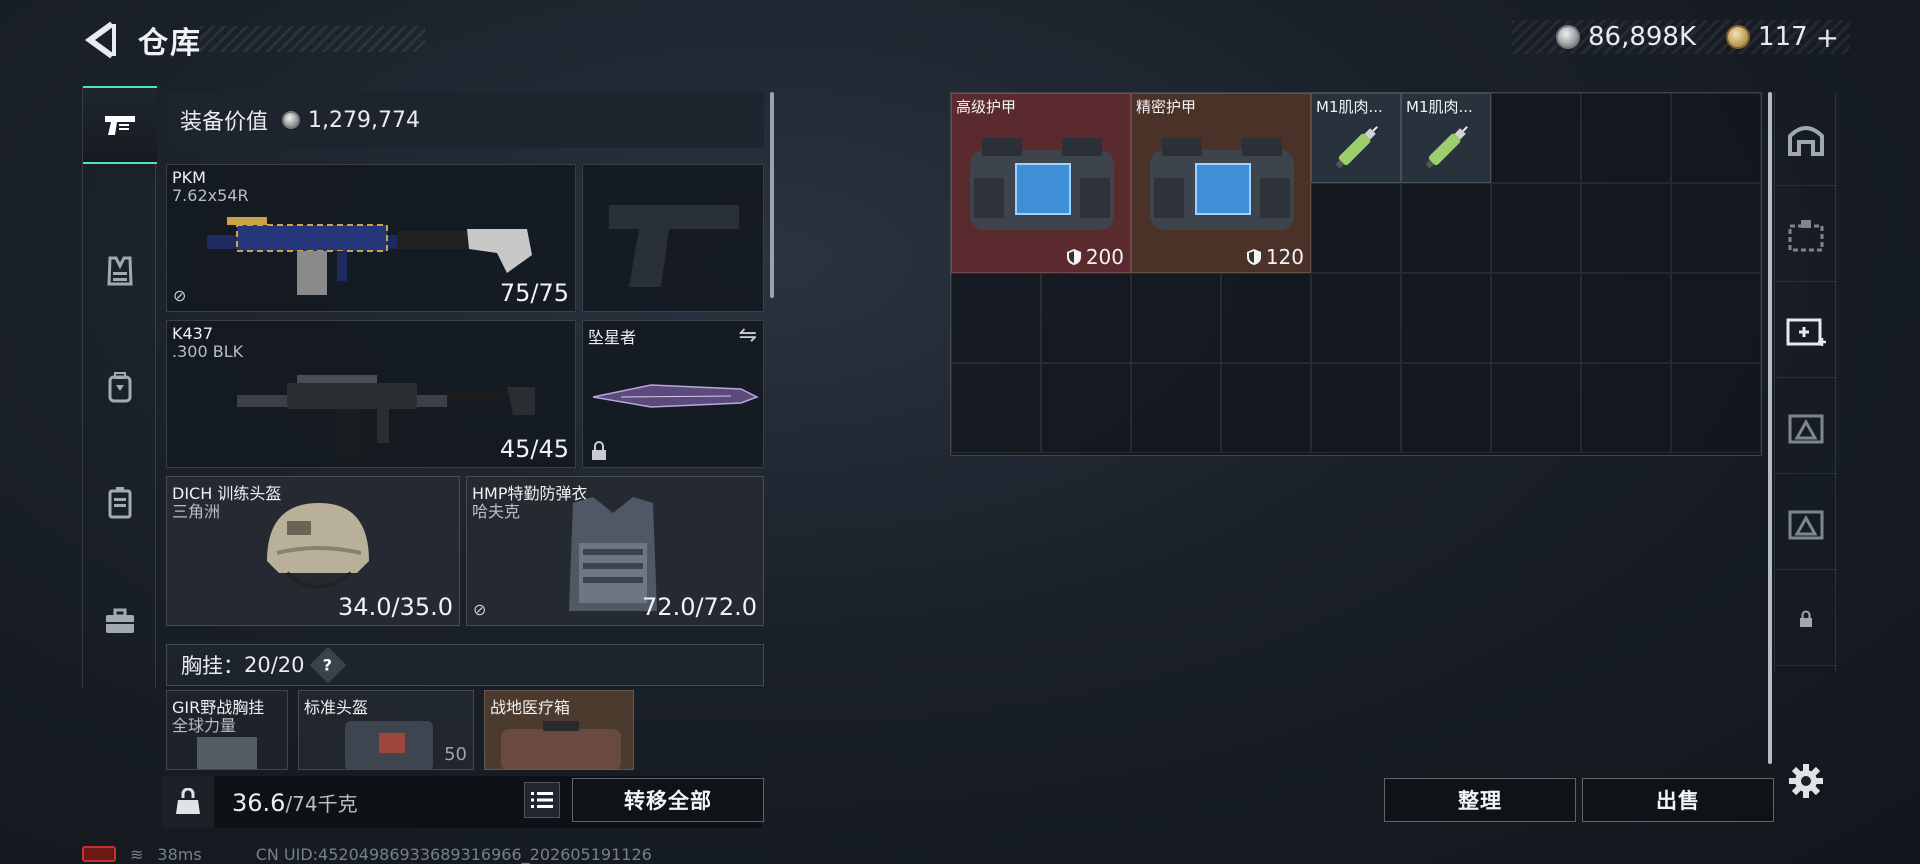 This screenshot has height=864, width=1920. What do you see at coordinates (986, 107) in the screenshot?
I see `storage-item-name: 高级护甲` at bounding box center [986, 107].